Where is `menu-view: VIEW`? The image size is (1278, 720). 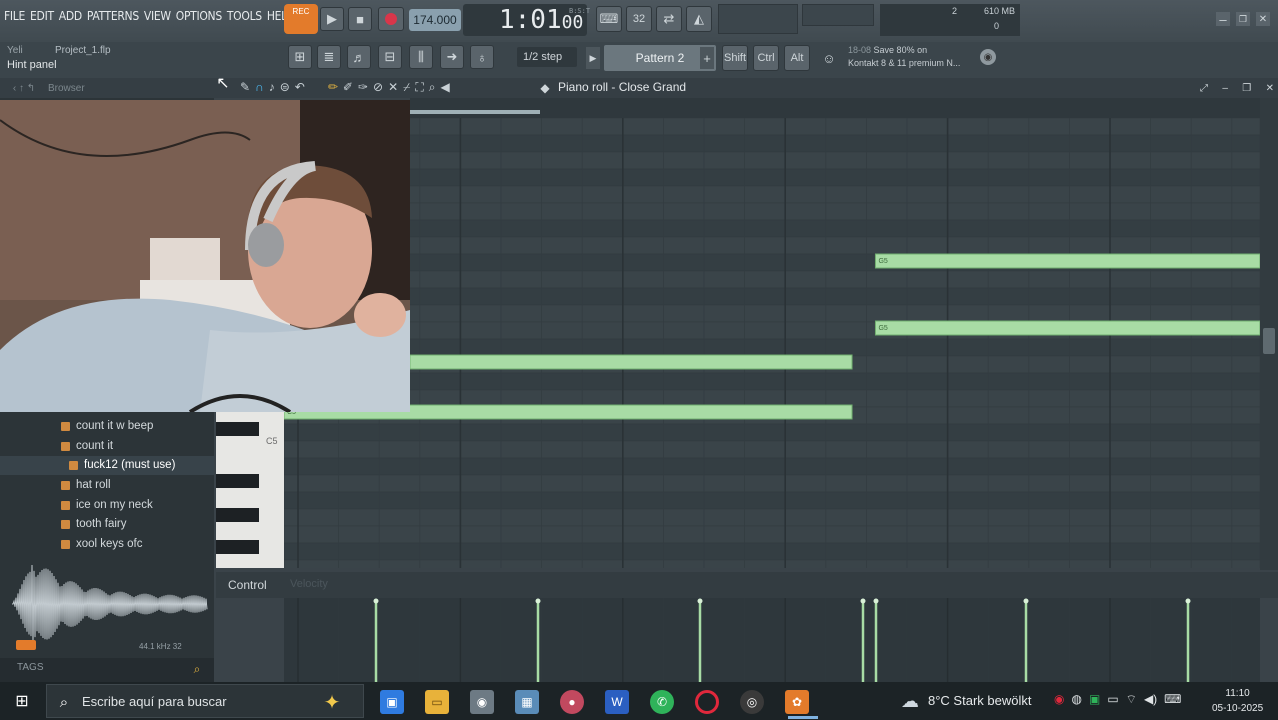
menu-view: VIEW is located at coordinates (157, 16).